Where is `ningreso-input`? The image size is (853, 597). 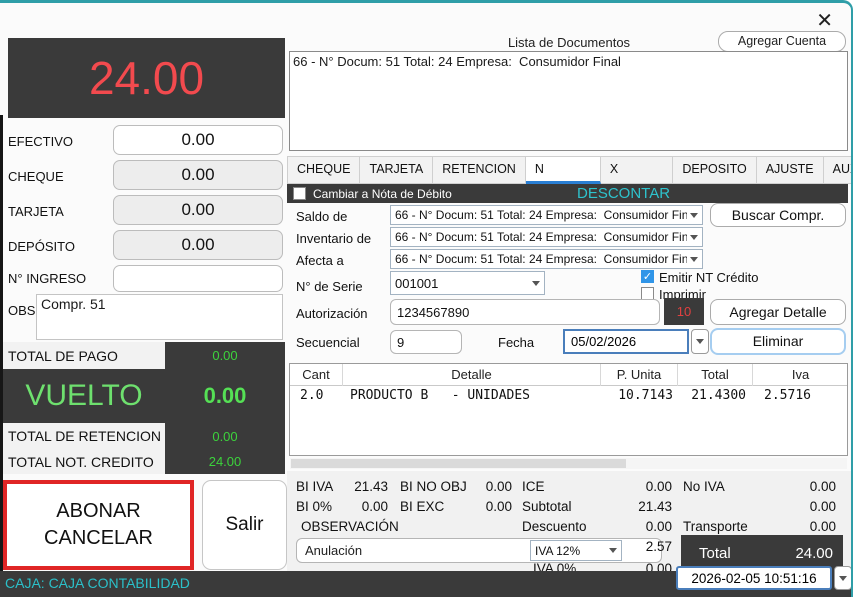
ningreso-input is located at coordinates (198, 278).